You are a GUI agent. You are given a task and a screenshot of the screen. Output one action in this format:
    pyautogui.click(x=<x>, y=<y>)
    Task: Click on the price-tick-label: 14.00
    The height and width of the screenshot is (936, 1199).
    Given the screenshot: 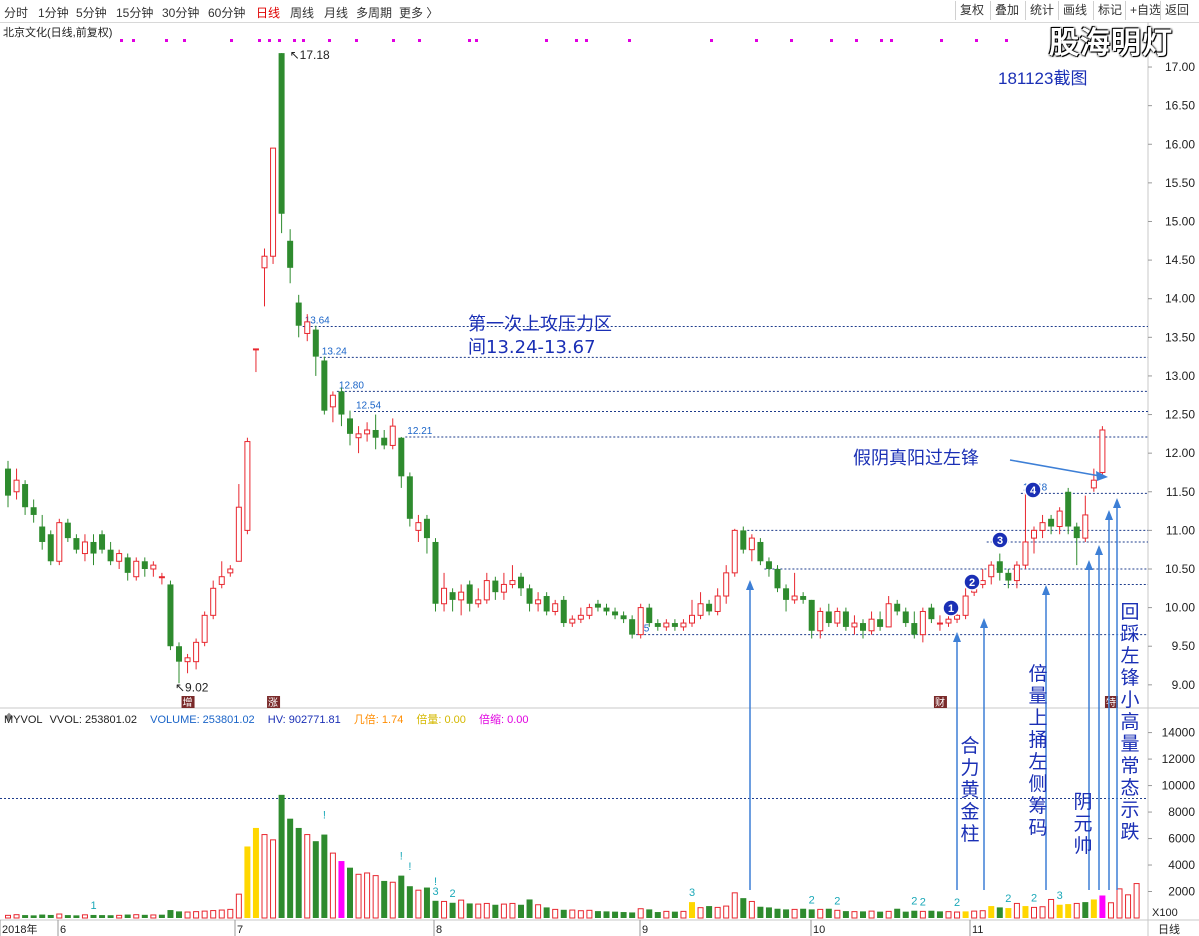 What is the action you would take?
    pyautogui.click(x=1180, y=299)
    